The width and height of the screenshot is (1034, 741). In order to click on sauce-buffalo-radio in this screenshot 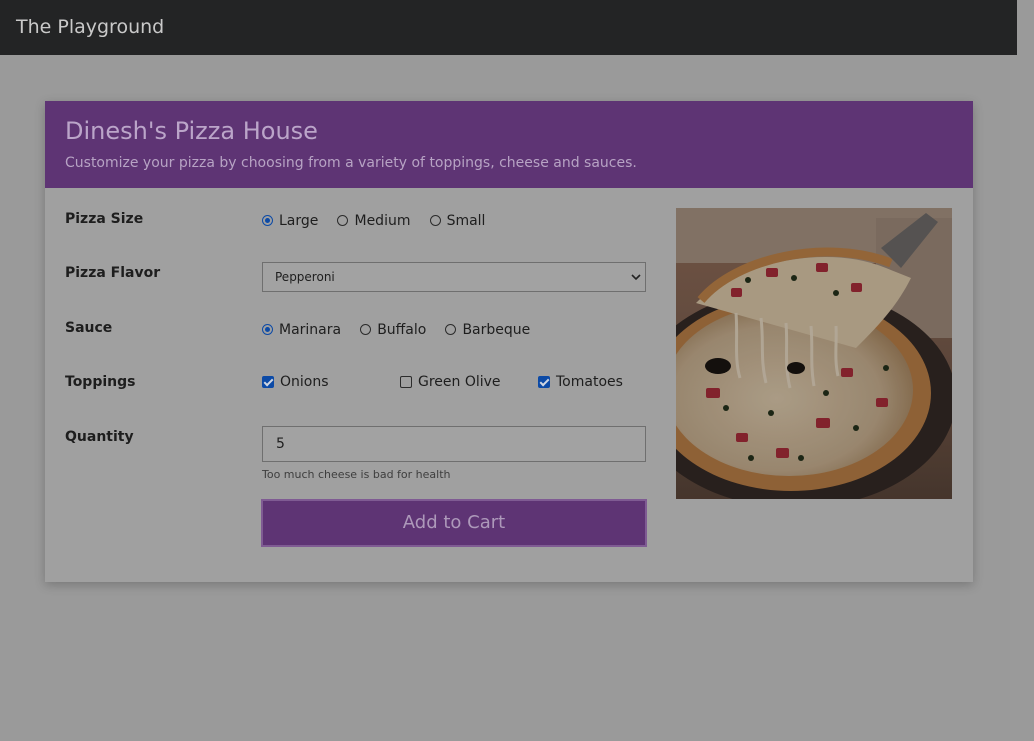, I will do `click(366, 329)`.